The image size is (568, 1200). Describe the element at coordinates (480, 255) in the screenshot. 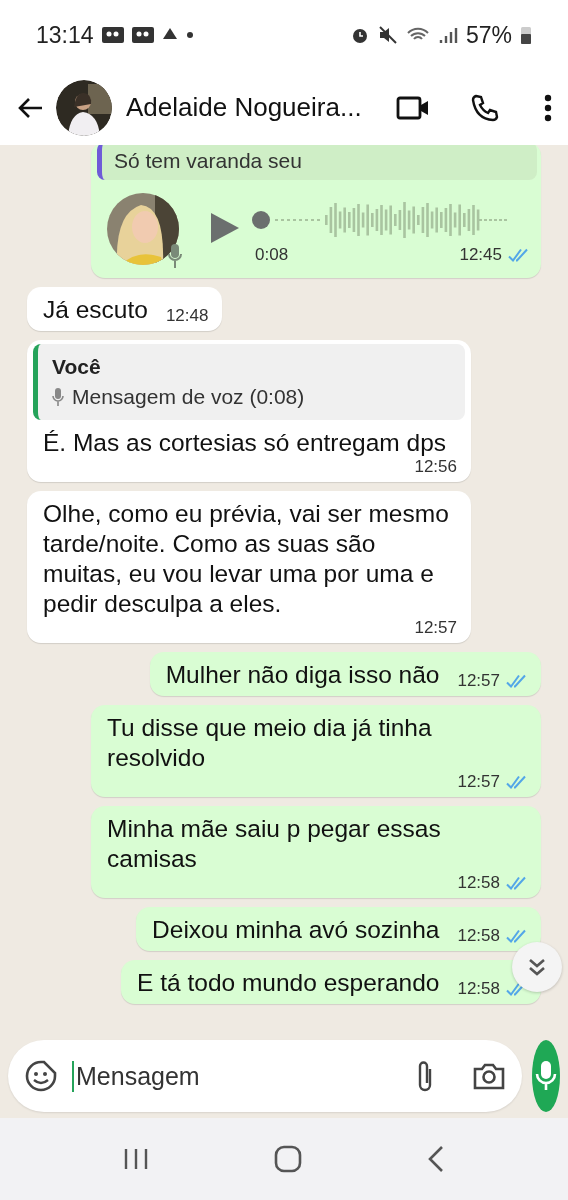

I see `message-time: 12:45` at that location.